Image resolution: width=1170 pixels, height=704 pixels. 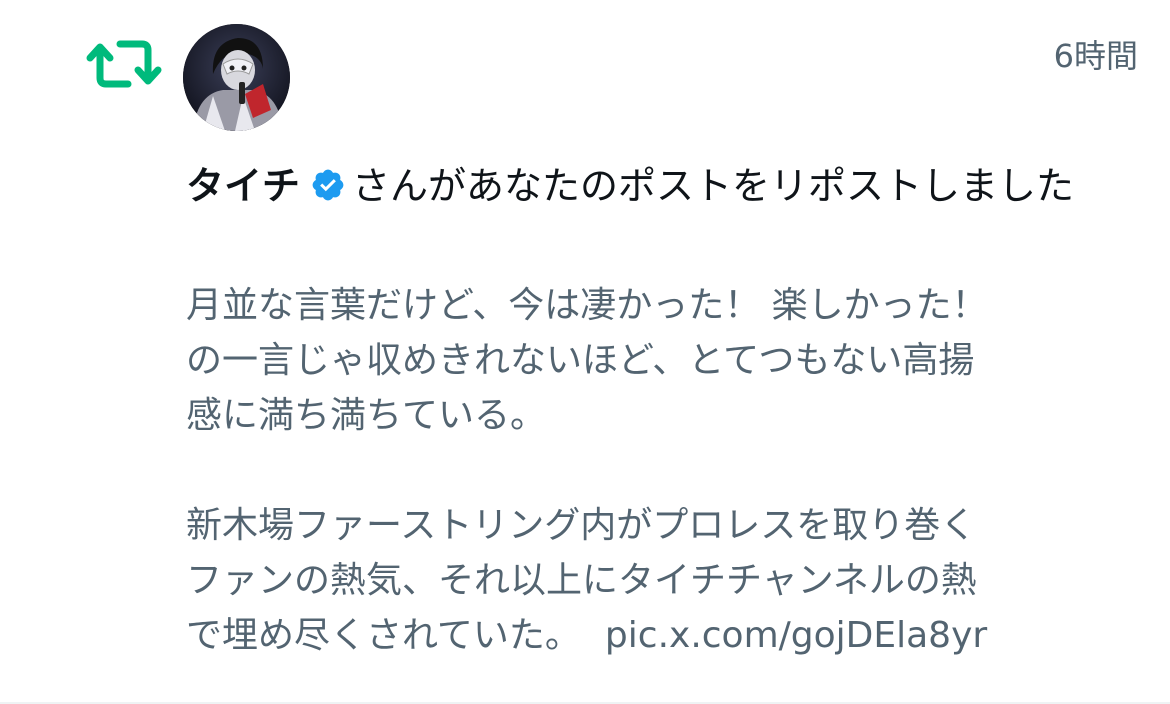 I want to click on post-line: で埋め尽くされていた。, so click(x=383, y=635).